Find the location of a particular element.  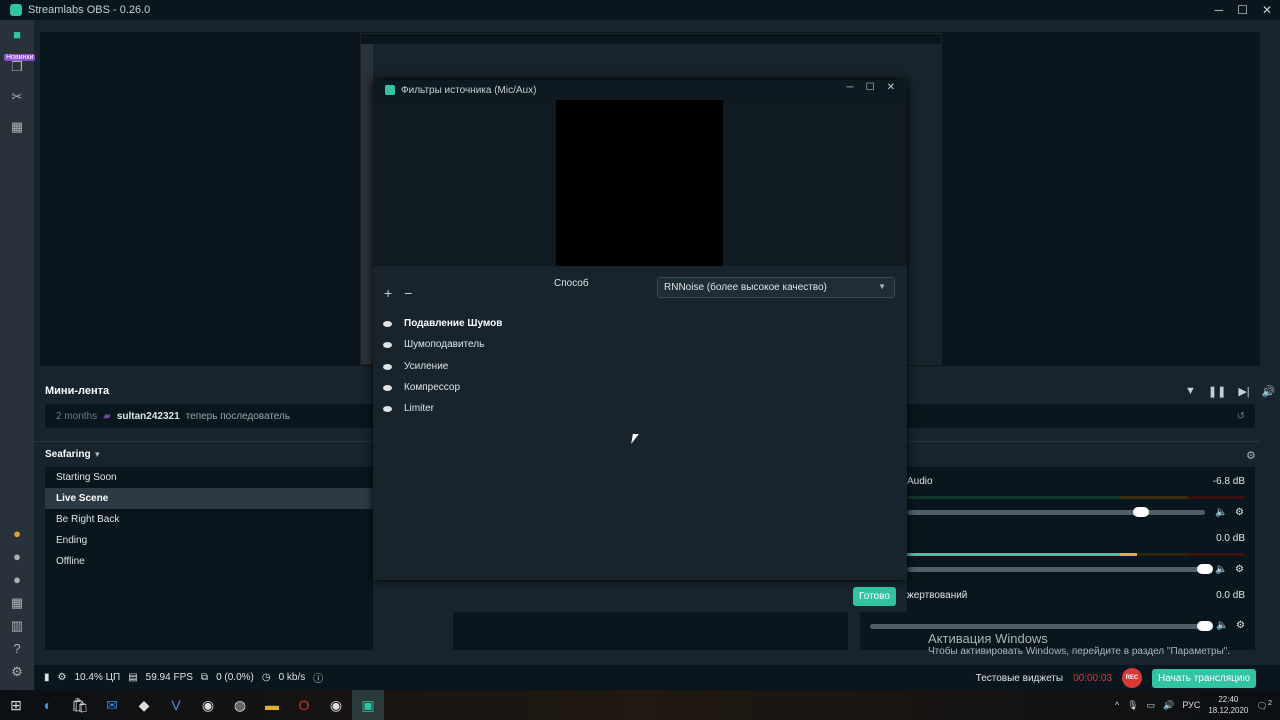

network-icon: ▭ is located at coordinates (1151, 705).